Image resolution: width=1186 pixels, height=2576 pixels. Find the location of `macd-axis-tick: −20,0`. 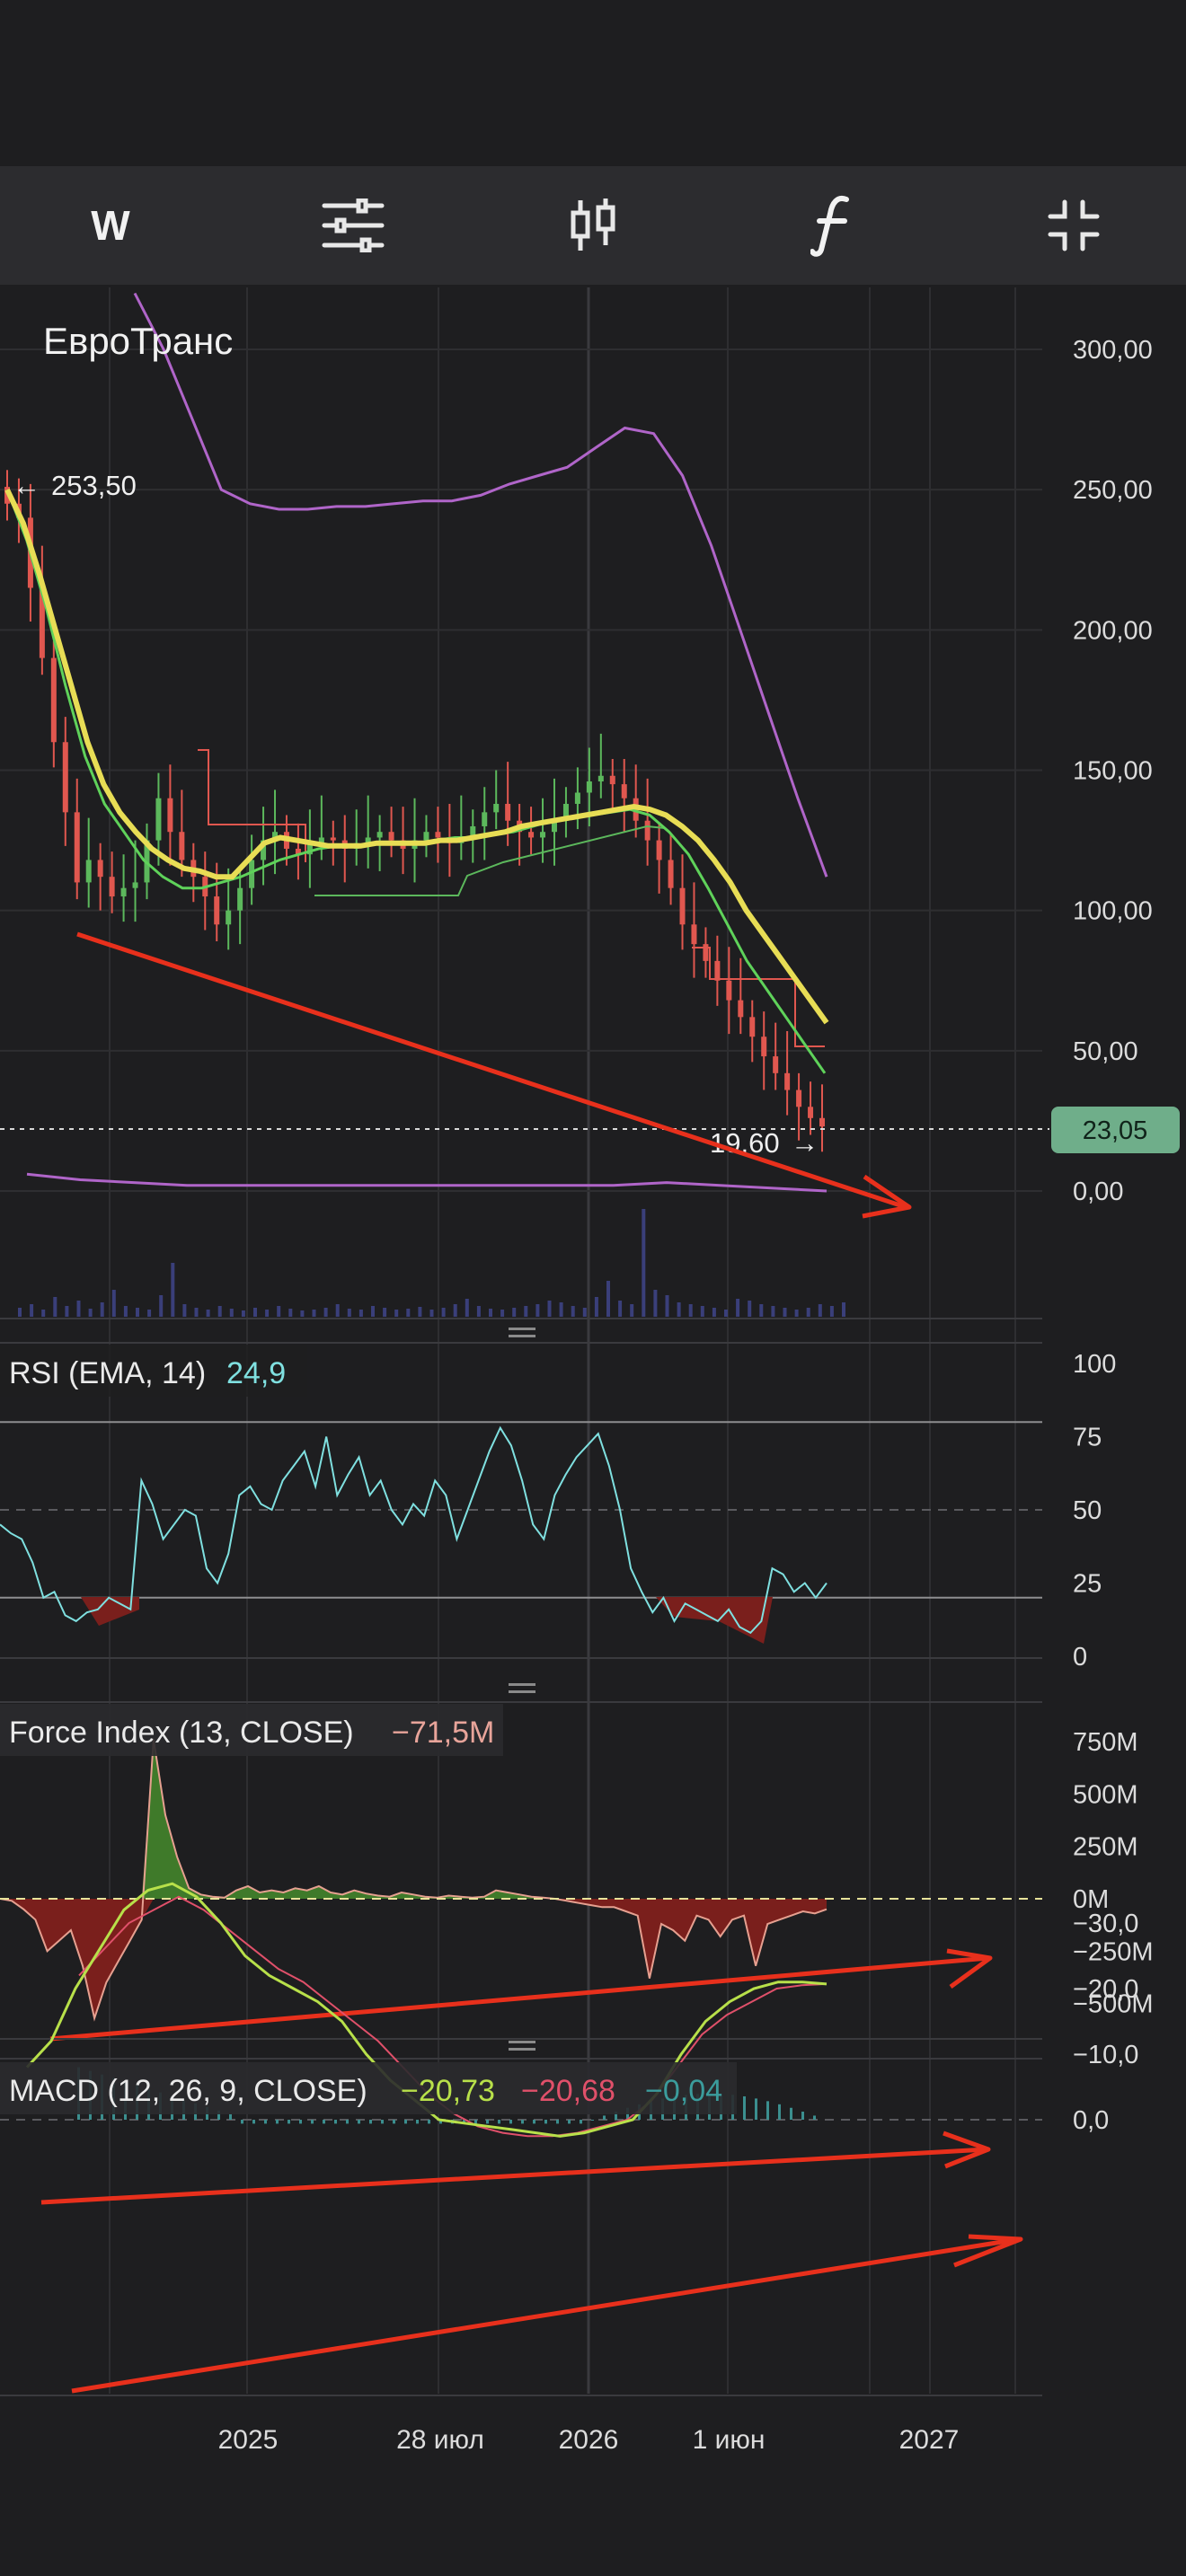

macd-axis-tick: −20,0 is located at coordinates (1105, 1989).